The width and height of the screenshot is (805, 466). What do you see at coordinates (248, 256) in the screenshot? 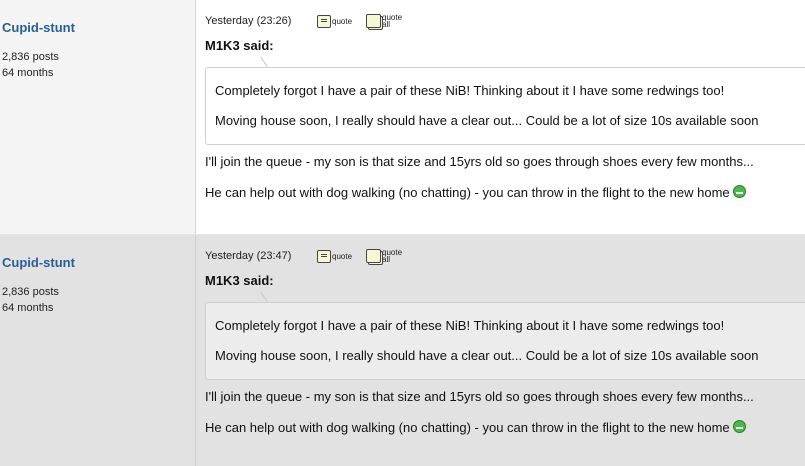
I see `post-date: Yesterday (23:47)` at bounding box center [248, 256].